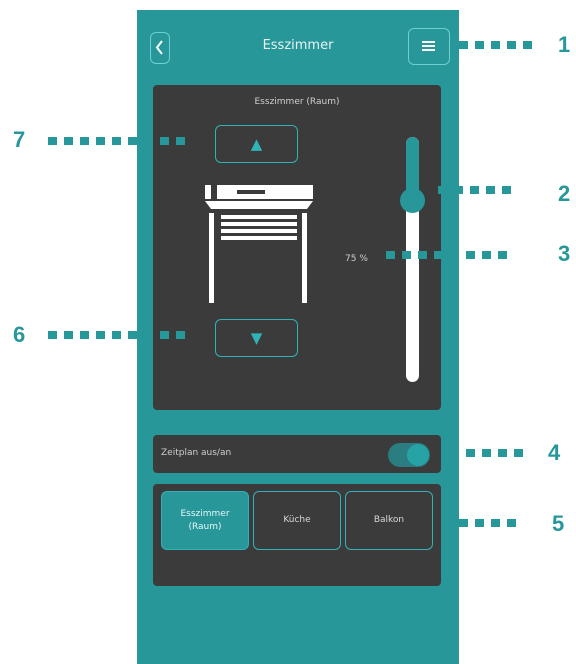 This screenshot has height=664, width=576. I want to click on shutter-up-button: ▲, so click(256, 144).